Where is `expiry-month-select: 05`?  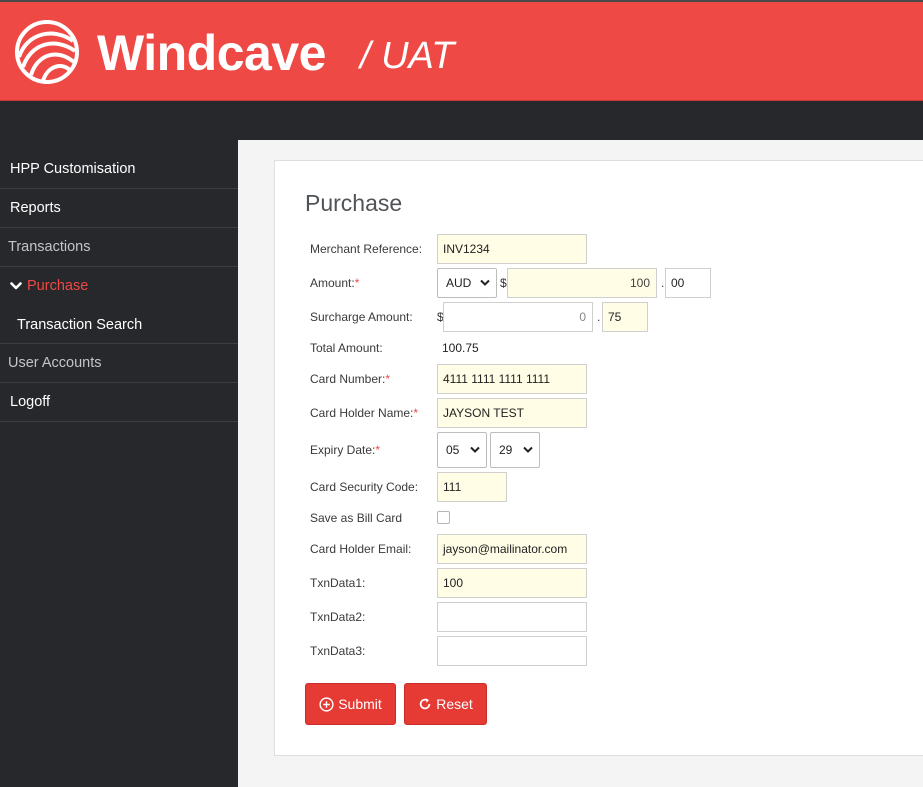 expiry-month-select: 05 is located at coordinates (462, 450).